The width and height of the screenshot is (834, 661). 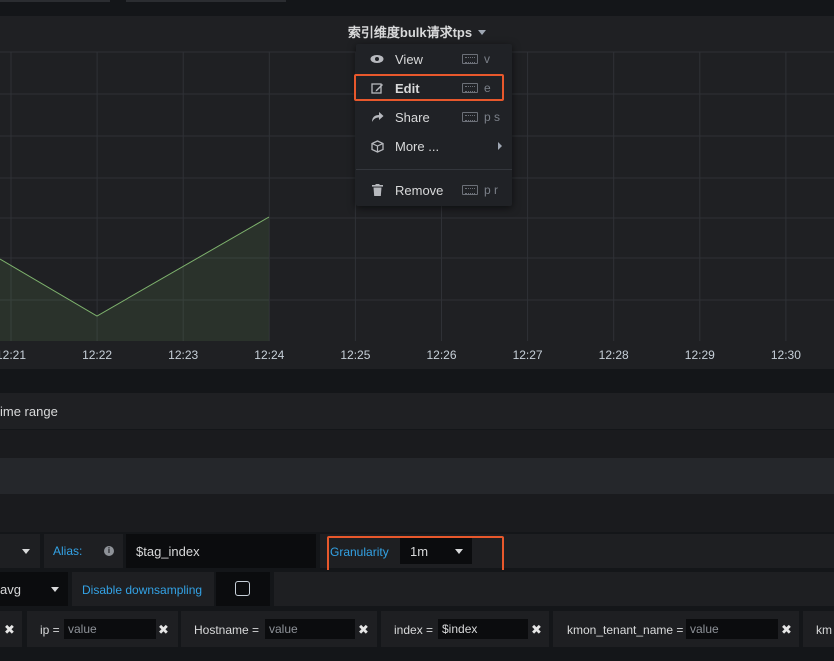 What do you see at coordinates (377, 190) in the screenshot?
I see `trash-icon` at bounding box center [377, 190].